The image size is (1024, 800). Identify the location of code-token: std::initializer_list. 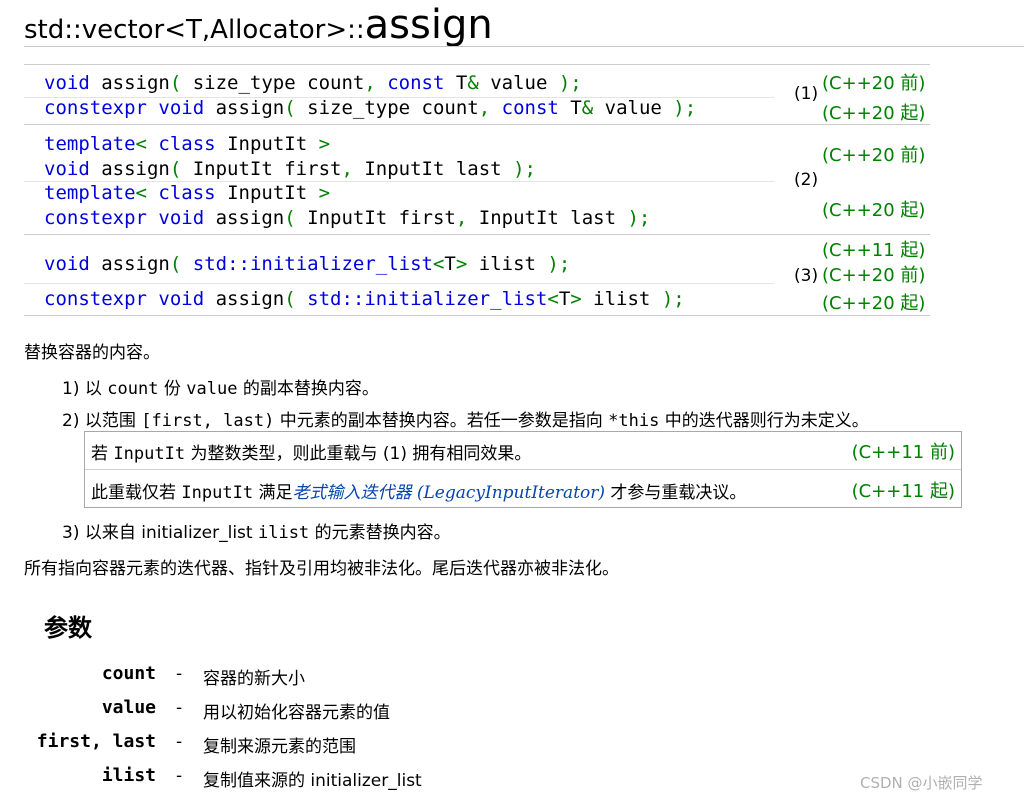
(427, 299).